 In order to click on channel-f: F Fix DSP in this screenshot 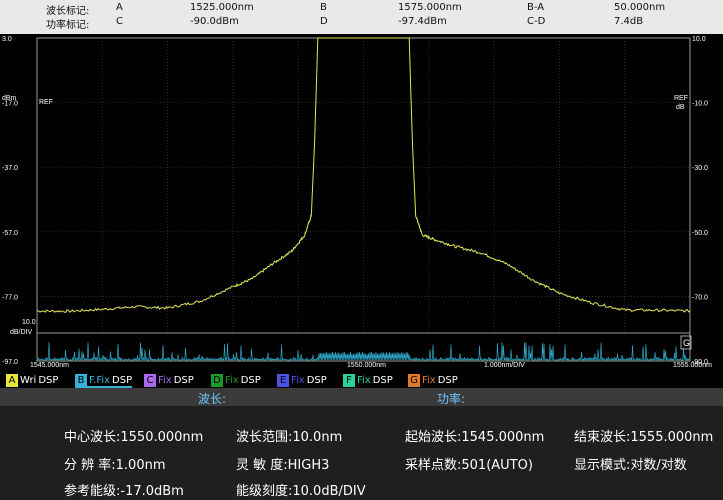, I will do `click(368, 380)`.